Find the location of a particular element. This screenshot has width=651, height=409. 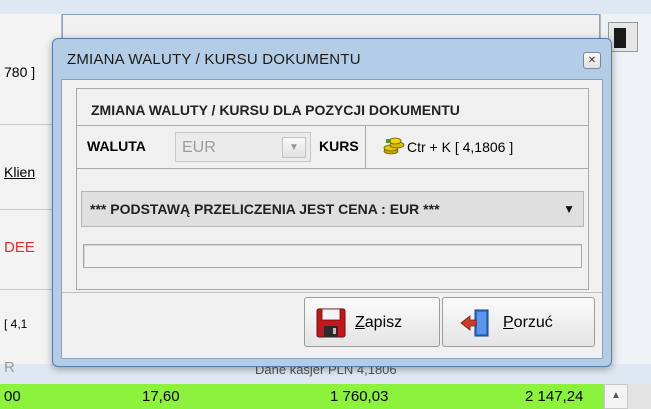

coins-icon is located at coordinates (394, 146).